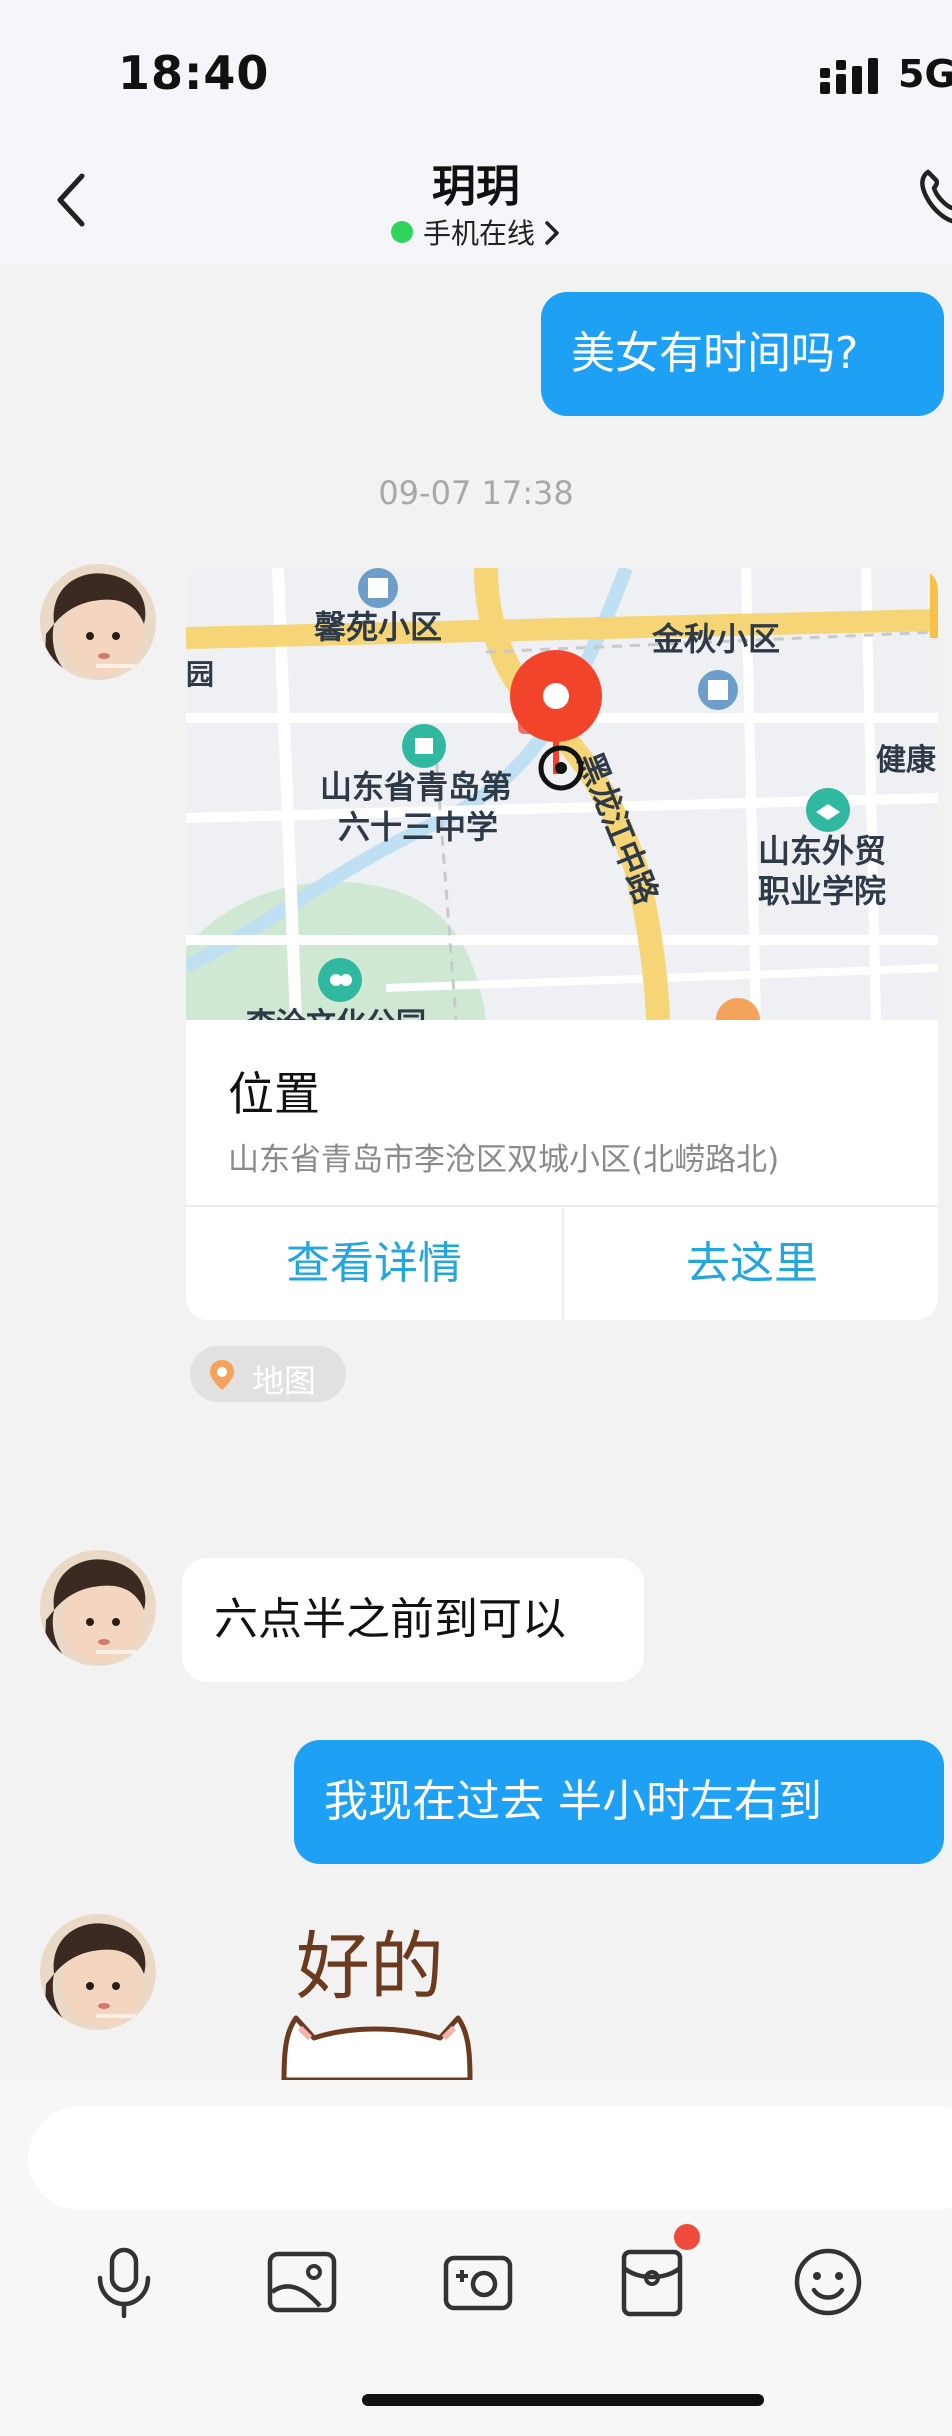 The image size is (952, 2436). I want to click on map-label: 健康, so click(906, 760).